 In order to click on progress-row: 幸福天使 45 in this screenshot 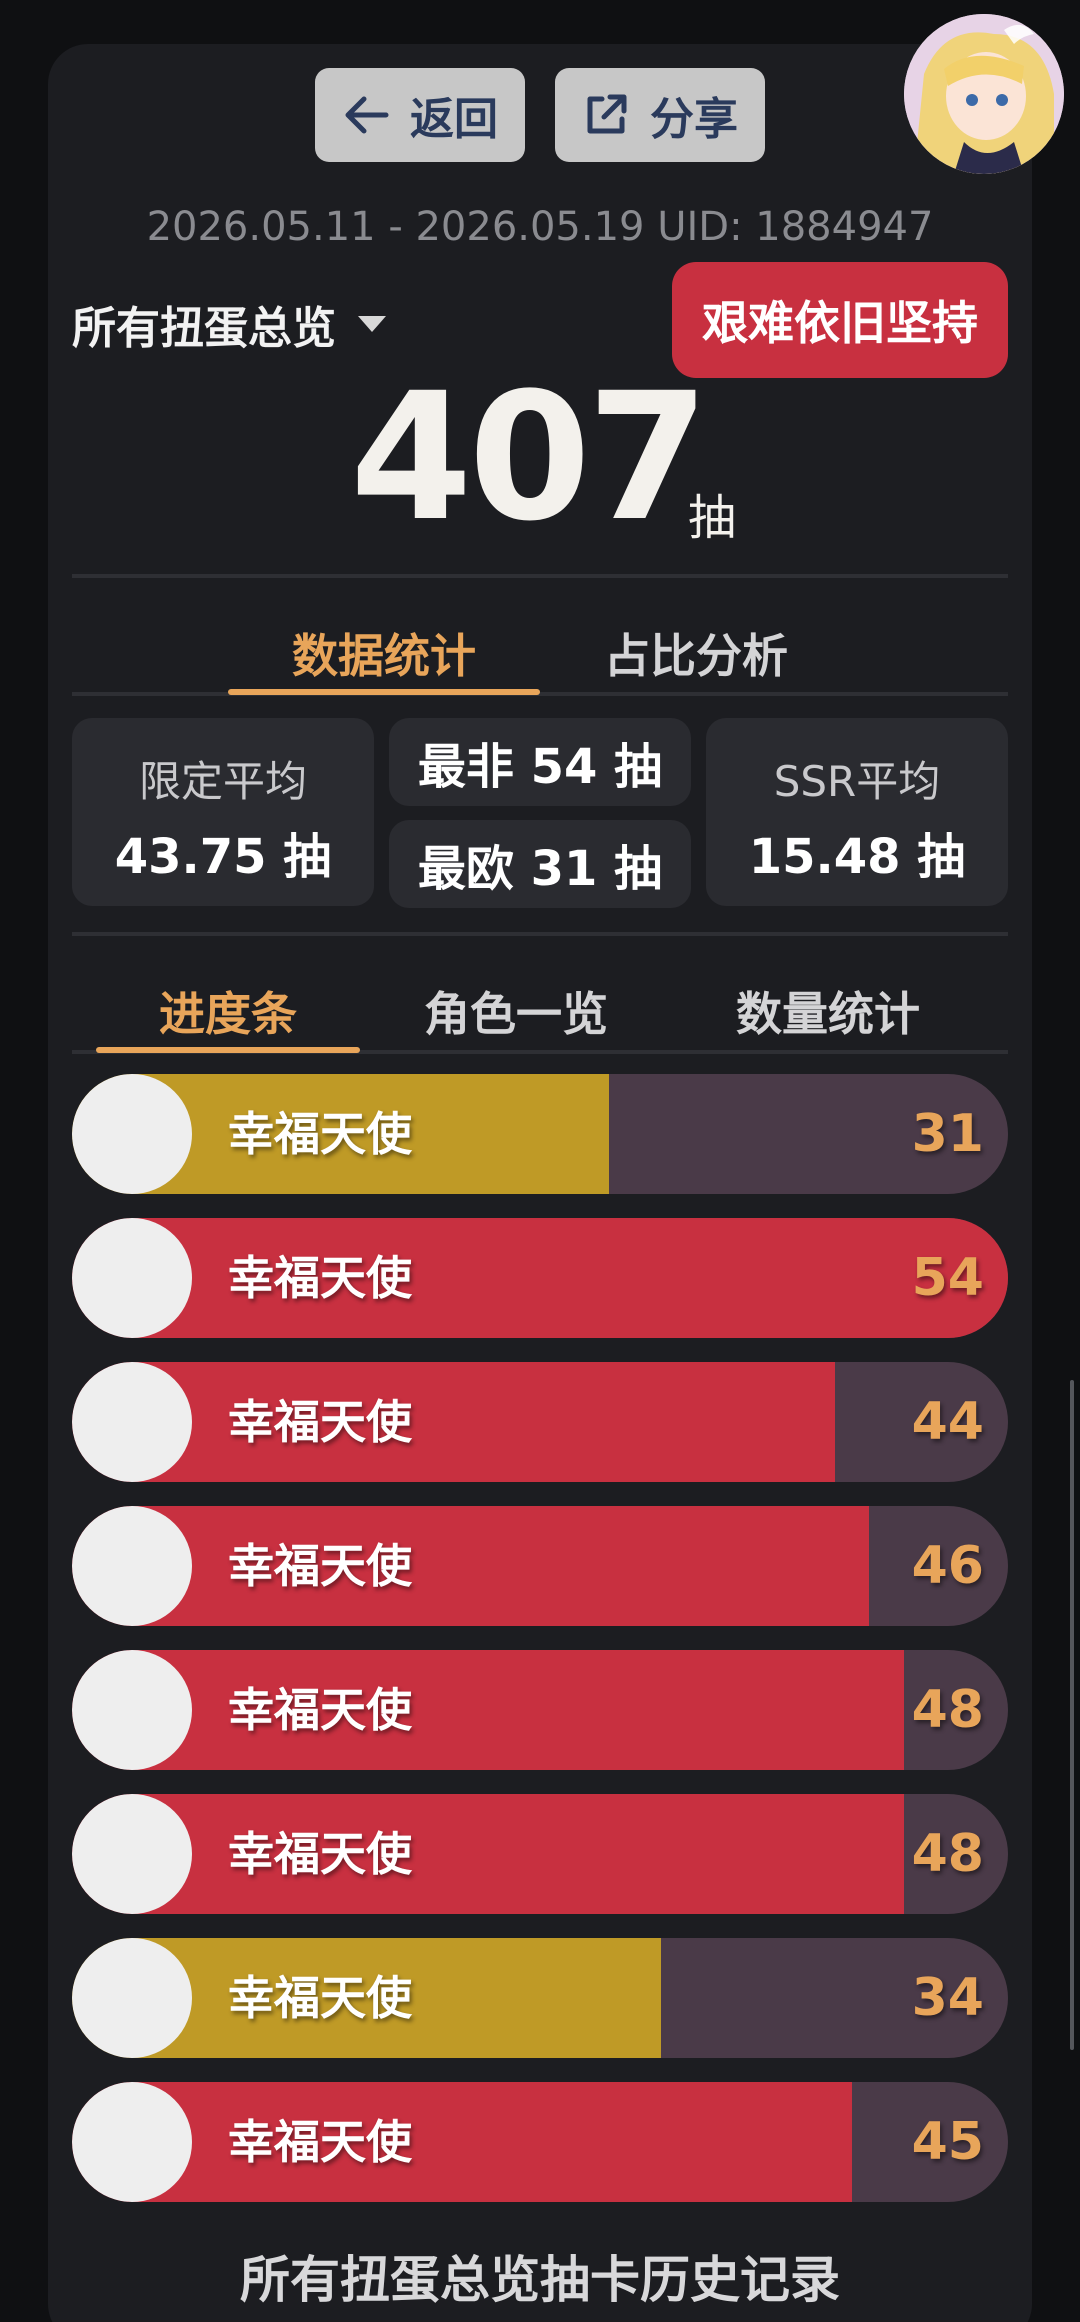, I will do `click(540, 2142)`.